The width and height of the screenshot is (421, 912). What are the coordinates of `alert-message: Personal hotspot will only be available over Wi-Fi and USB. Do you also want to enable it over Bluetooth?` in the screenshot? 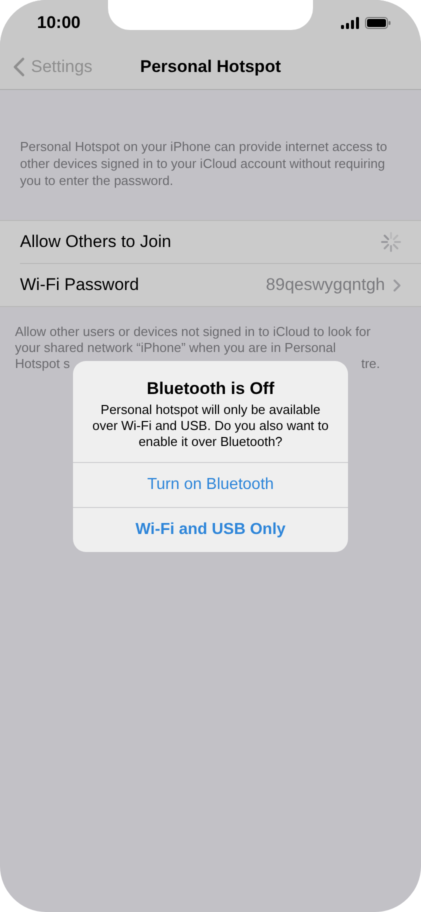 It's located at (210, 426).